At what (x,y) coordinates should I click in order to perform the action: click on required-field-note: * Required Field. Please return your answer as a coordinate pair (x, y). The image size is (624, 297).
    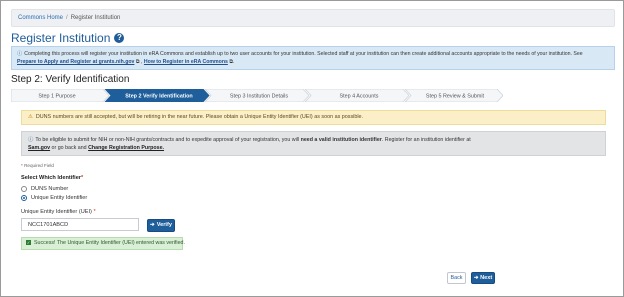
    Looking at the image, I should click on (37, 165).